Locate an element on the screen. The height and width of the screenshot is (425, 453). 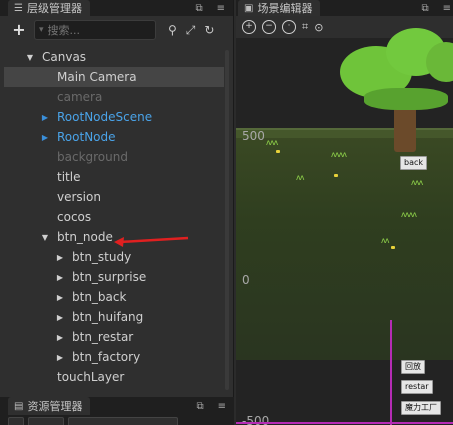
scene-huifang-button: 回放 is located at coordinates (413, 367).